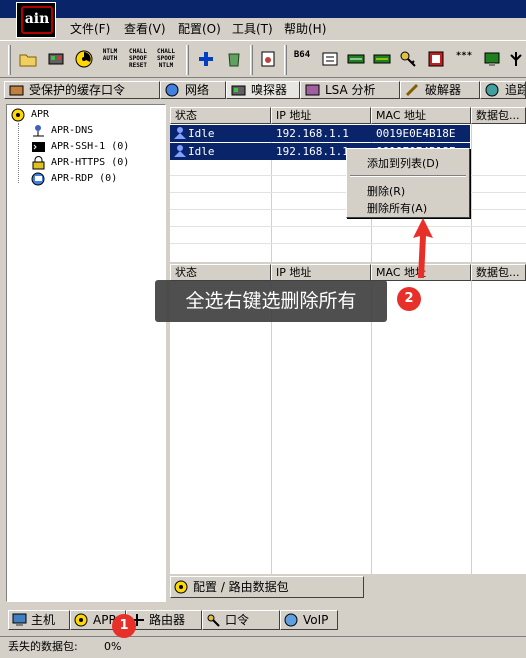  I want to click on tab-label: 配置 / 路由数据包, so click(241, 587).